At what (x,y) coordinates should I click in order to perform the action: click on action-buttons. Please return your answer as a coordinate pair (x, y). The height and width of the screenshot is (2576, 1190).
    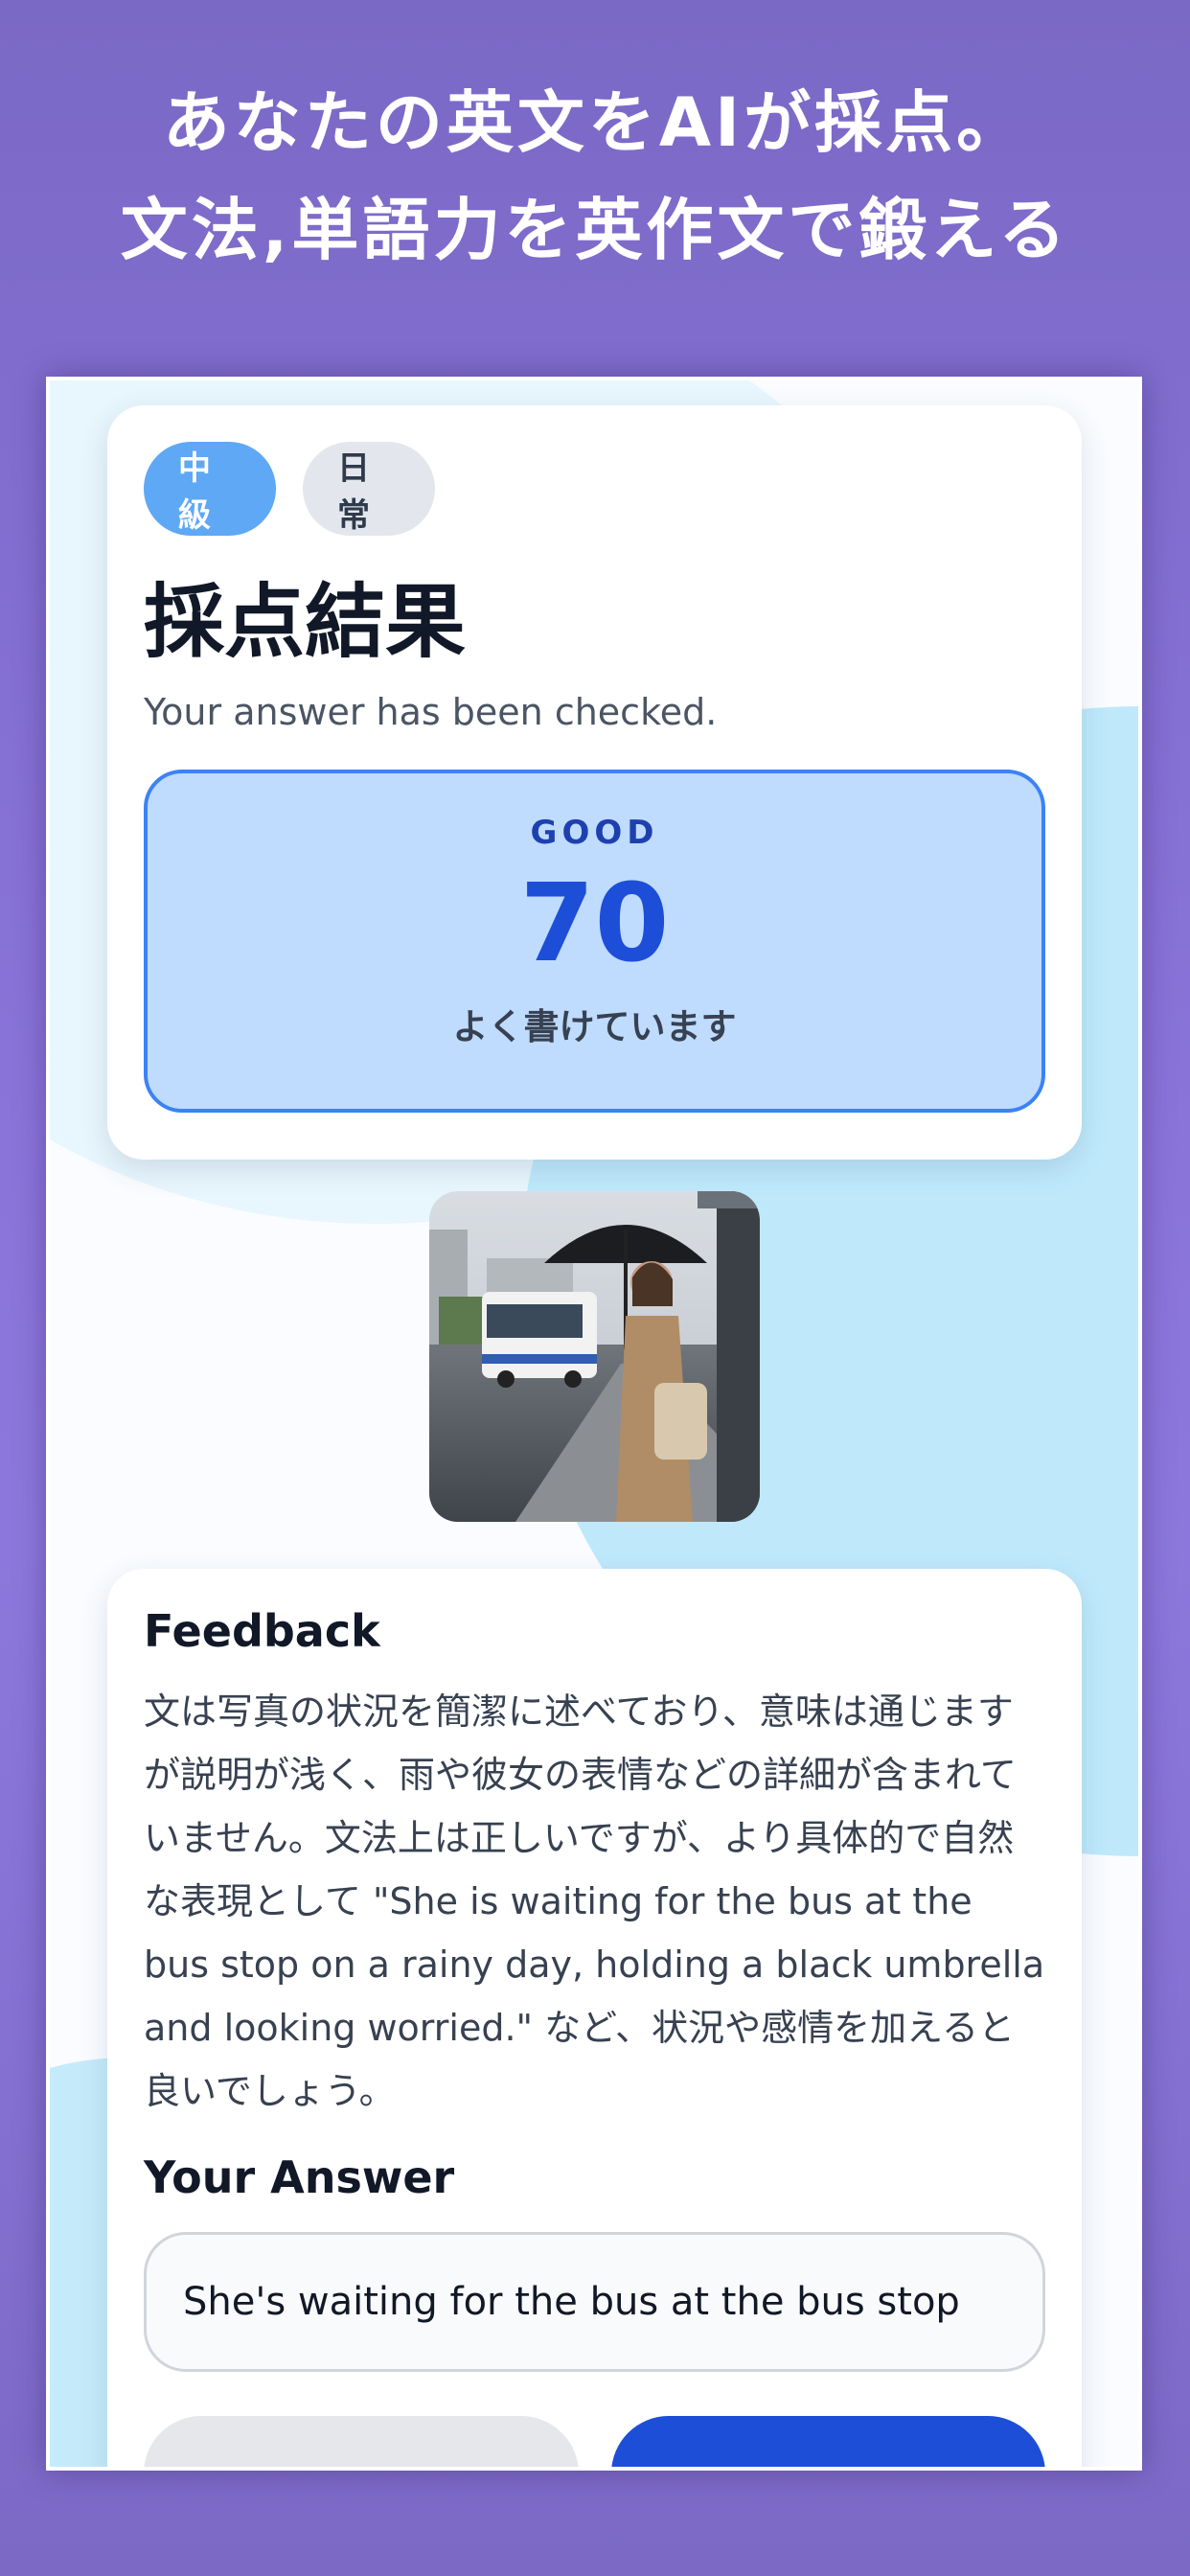
    Looking at the image, I should click on (594, 2441).